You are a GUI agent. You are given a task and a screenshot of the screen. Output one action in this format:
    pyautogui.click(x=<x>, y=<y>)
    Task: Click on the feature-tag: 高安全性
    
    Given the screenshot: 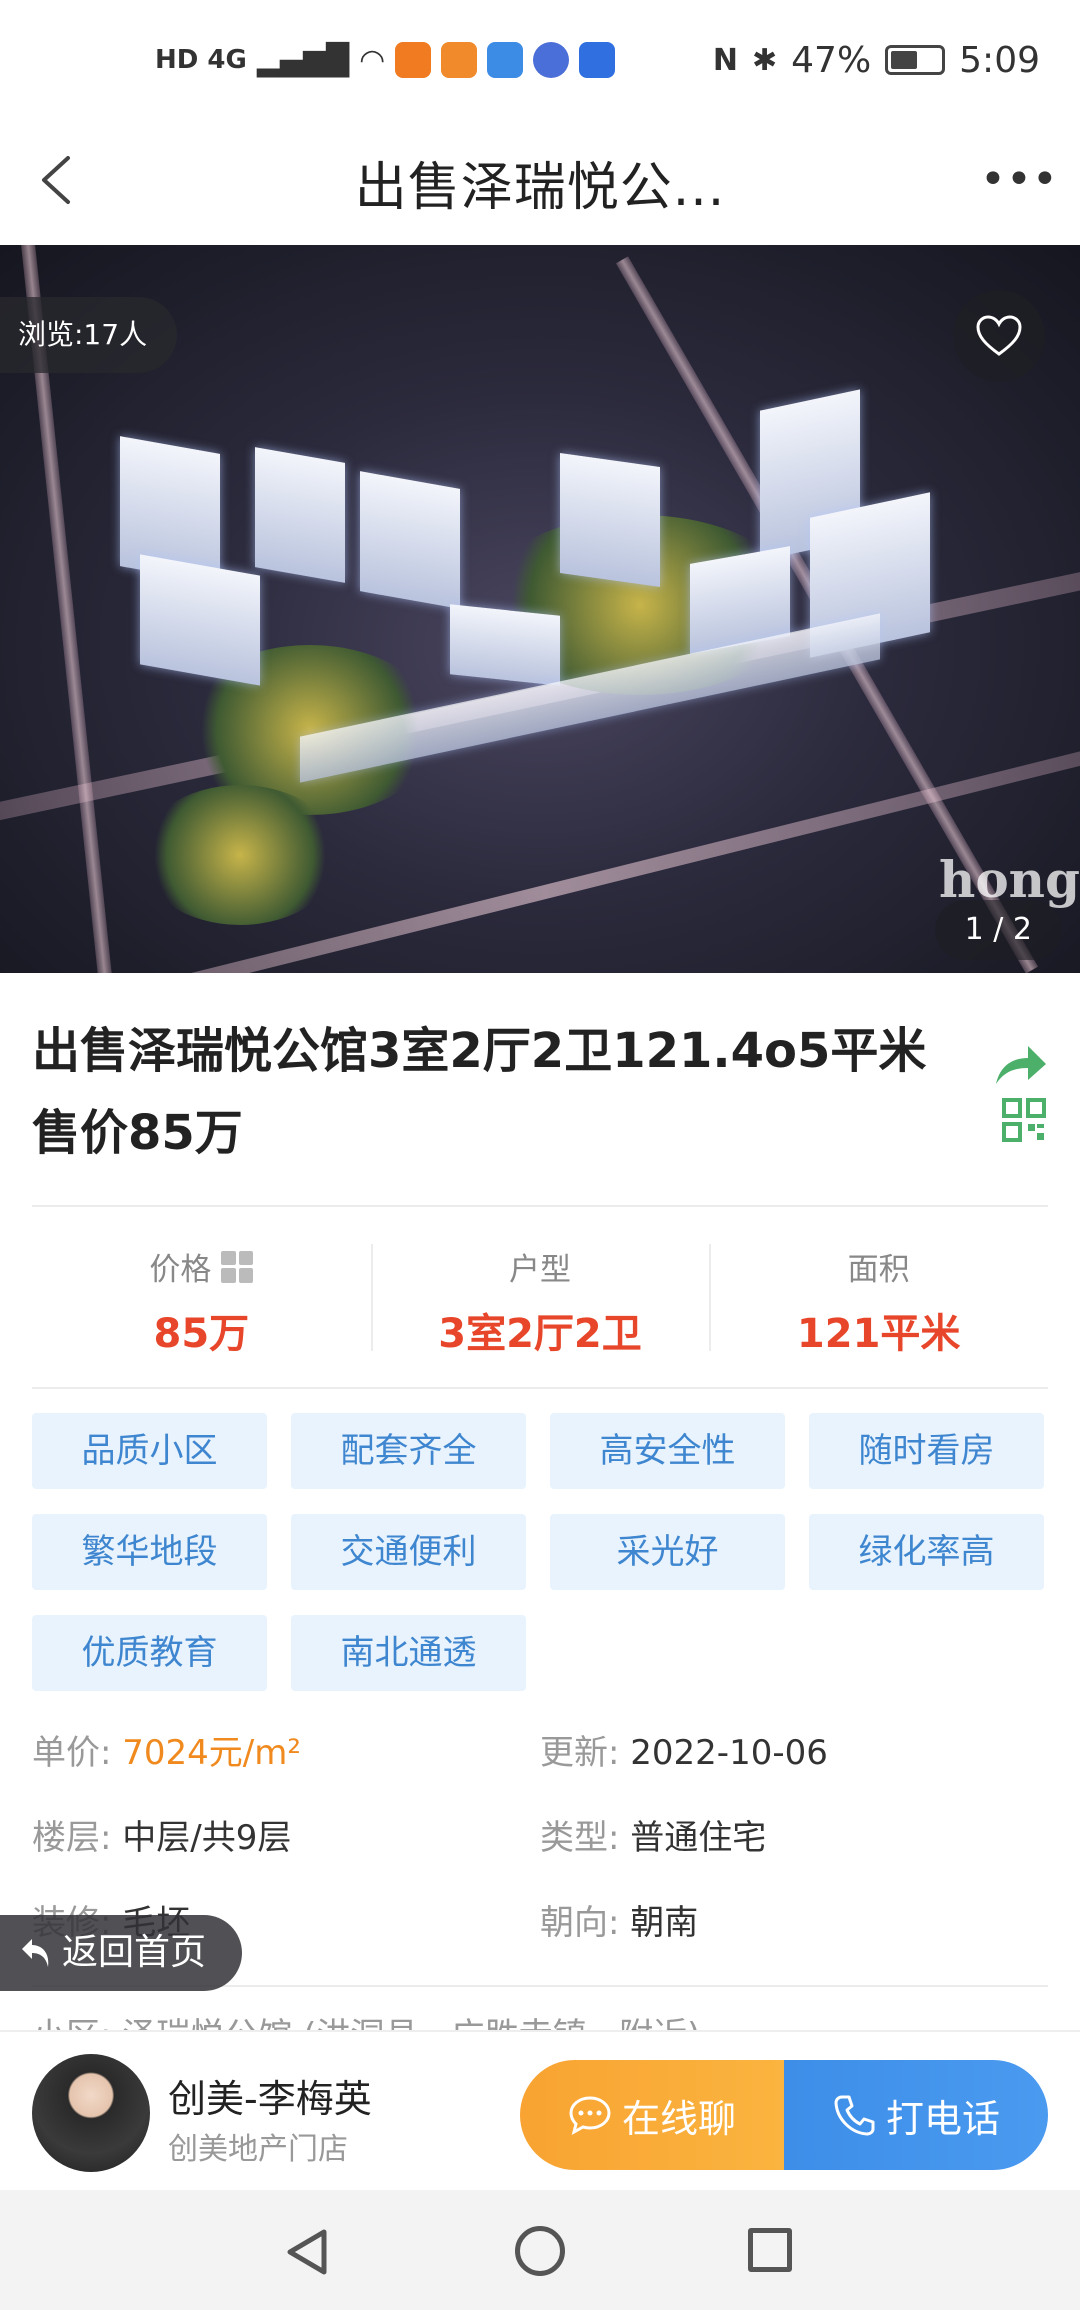 What is the action you would take?
    pyautogui.click(x=667, y=1451)
    